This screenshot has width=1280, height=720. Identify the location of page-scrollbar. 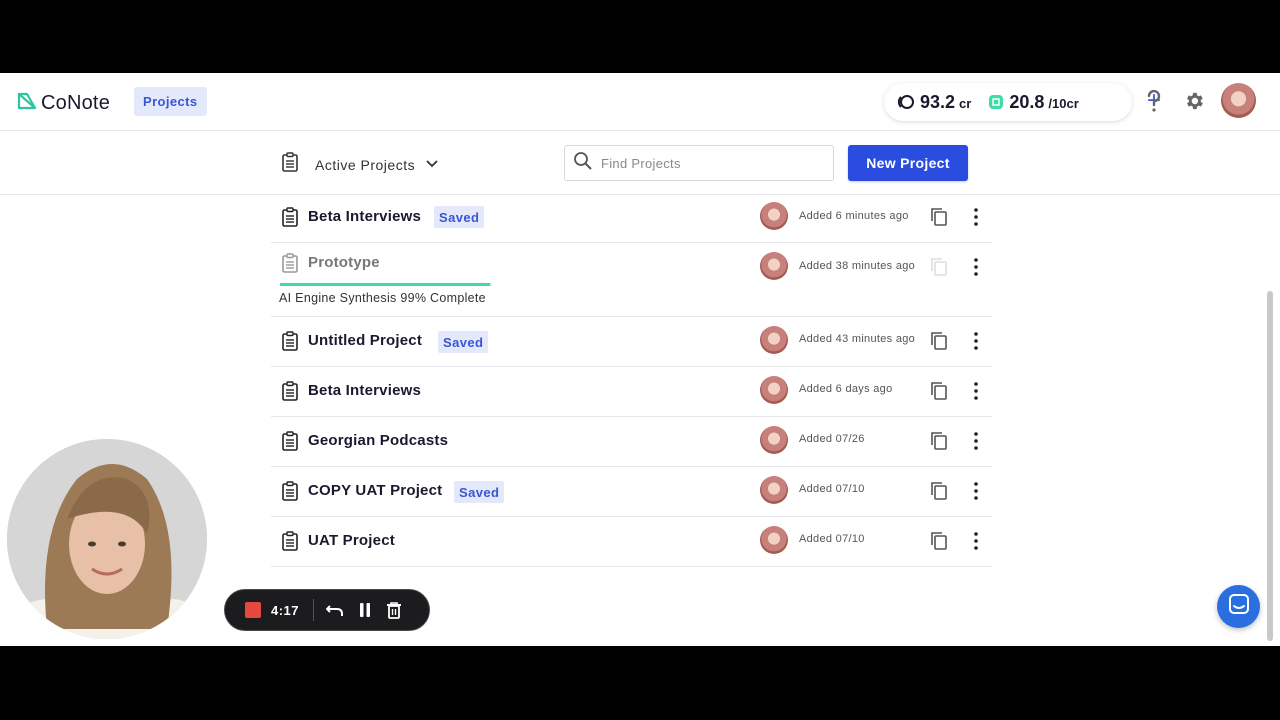
(1270, 466).